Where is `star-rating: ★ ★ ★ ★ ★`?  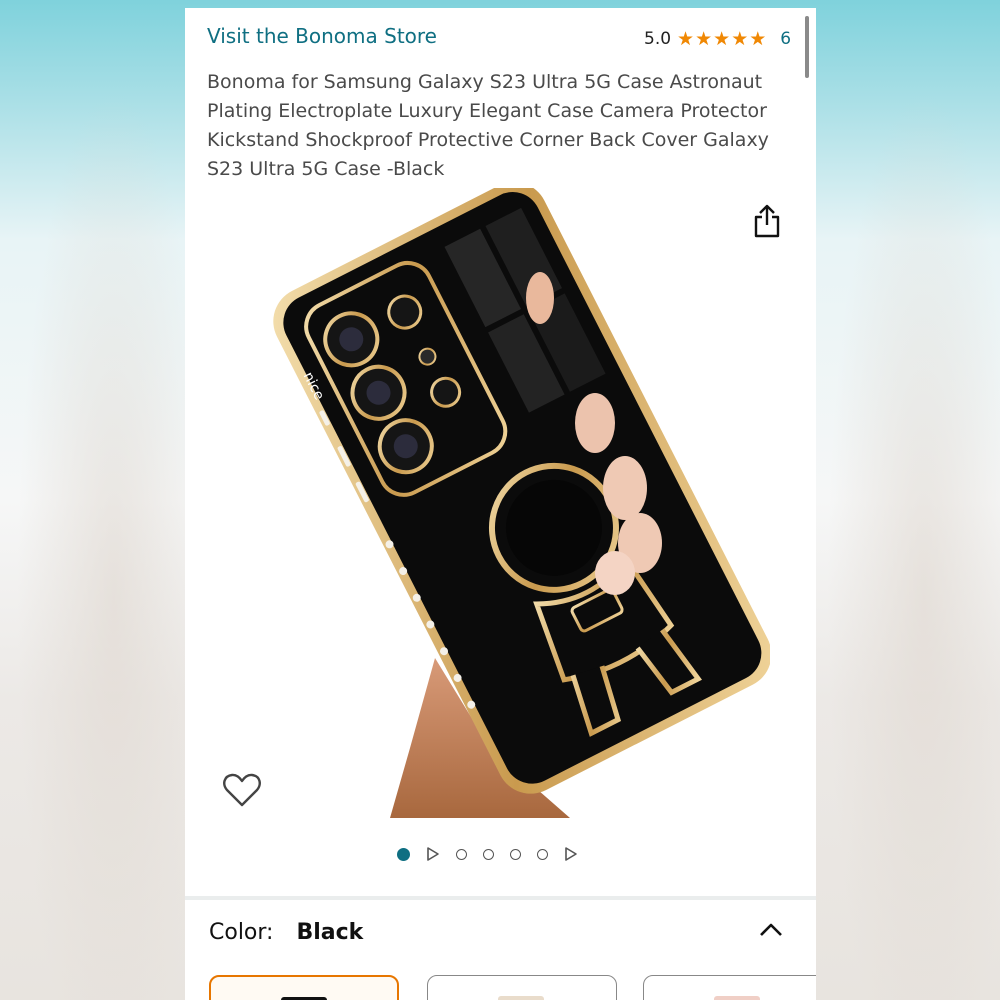
star-rating: ★ ★ ★ ★ ★ is located at coordinates (722, 38).